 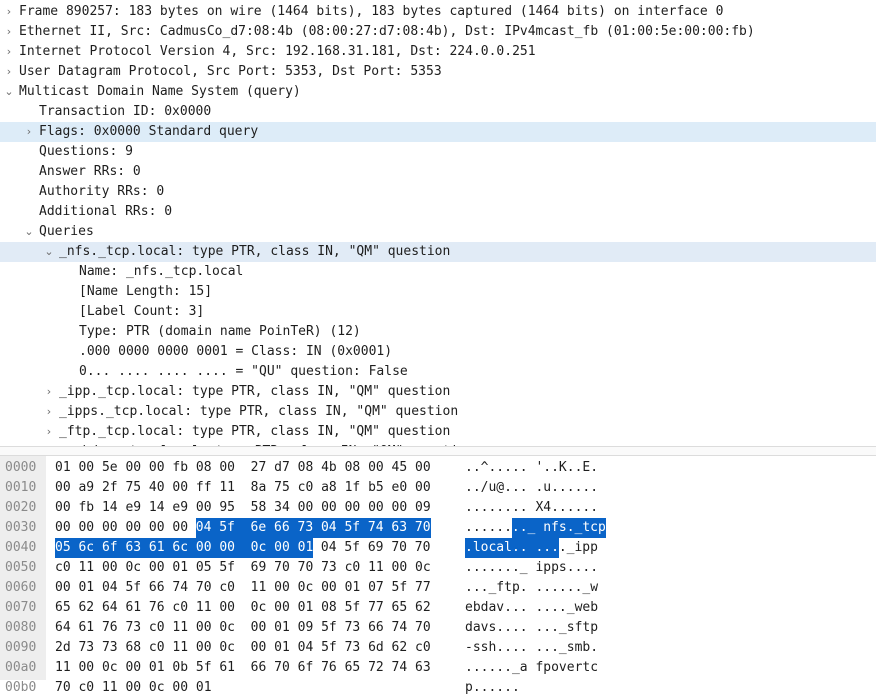 What do you see at coordinates (21, 607) in the screenshot?
I see `hex-offset: 0070` at bounding box center [21, 607].